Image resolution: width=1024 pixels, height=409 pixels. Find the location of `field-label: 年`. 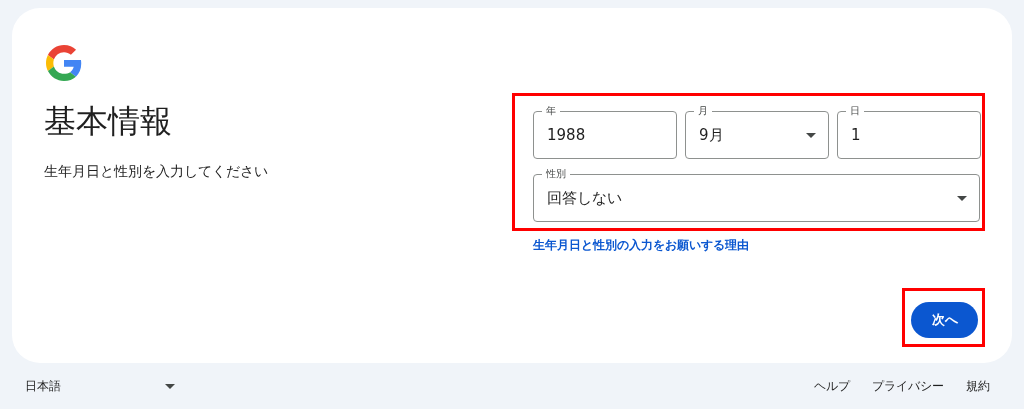

field-label: 年 is located at coordinates (551, 111).